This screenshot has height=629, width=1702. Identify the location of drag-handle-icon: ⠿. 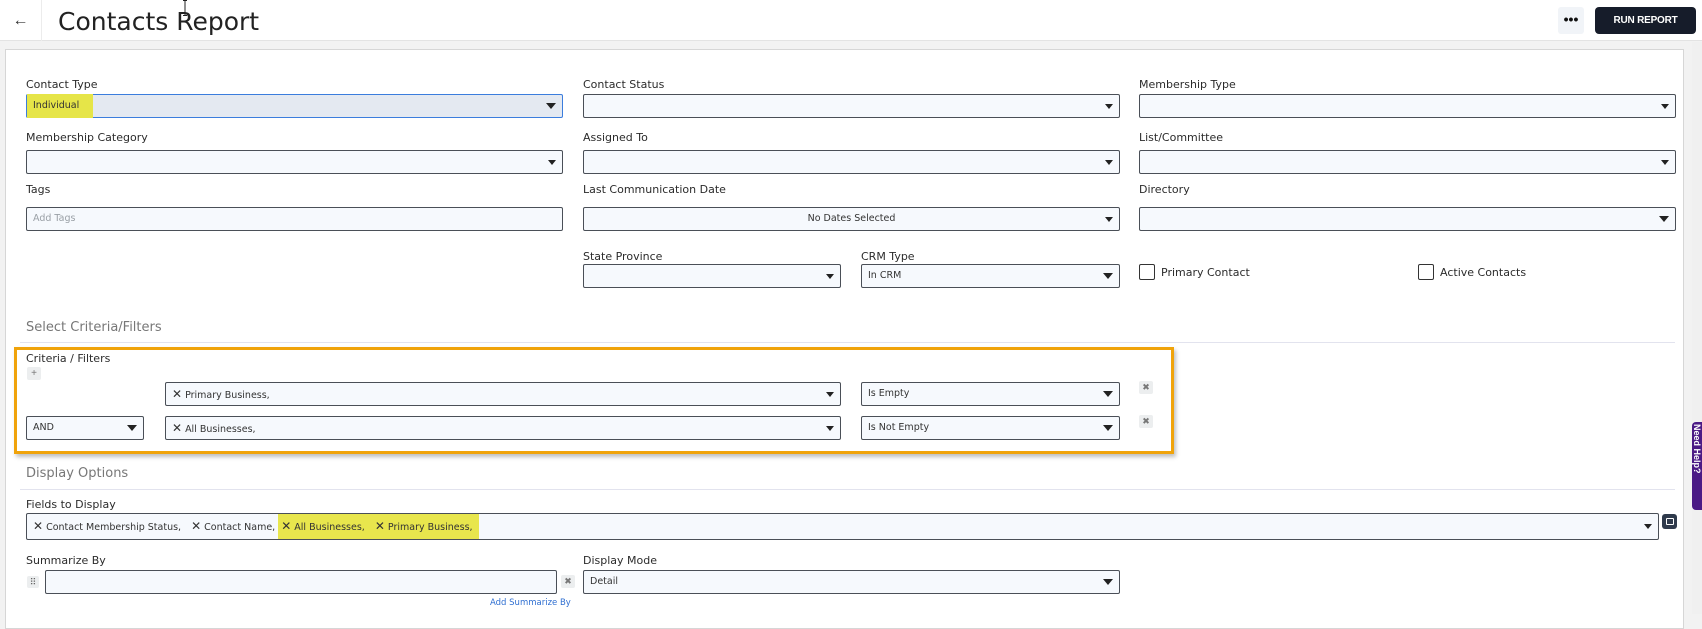
(33, 582).